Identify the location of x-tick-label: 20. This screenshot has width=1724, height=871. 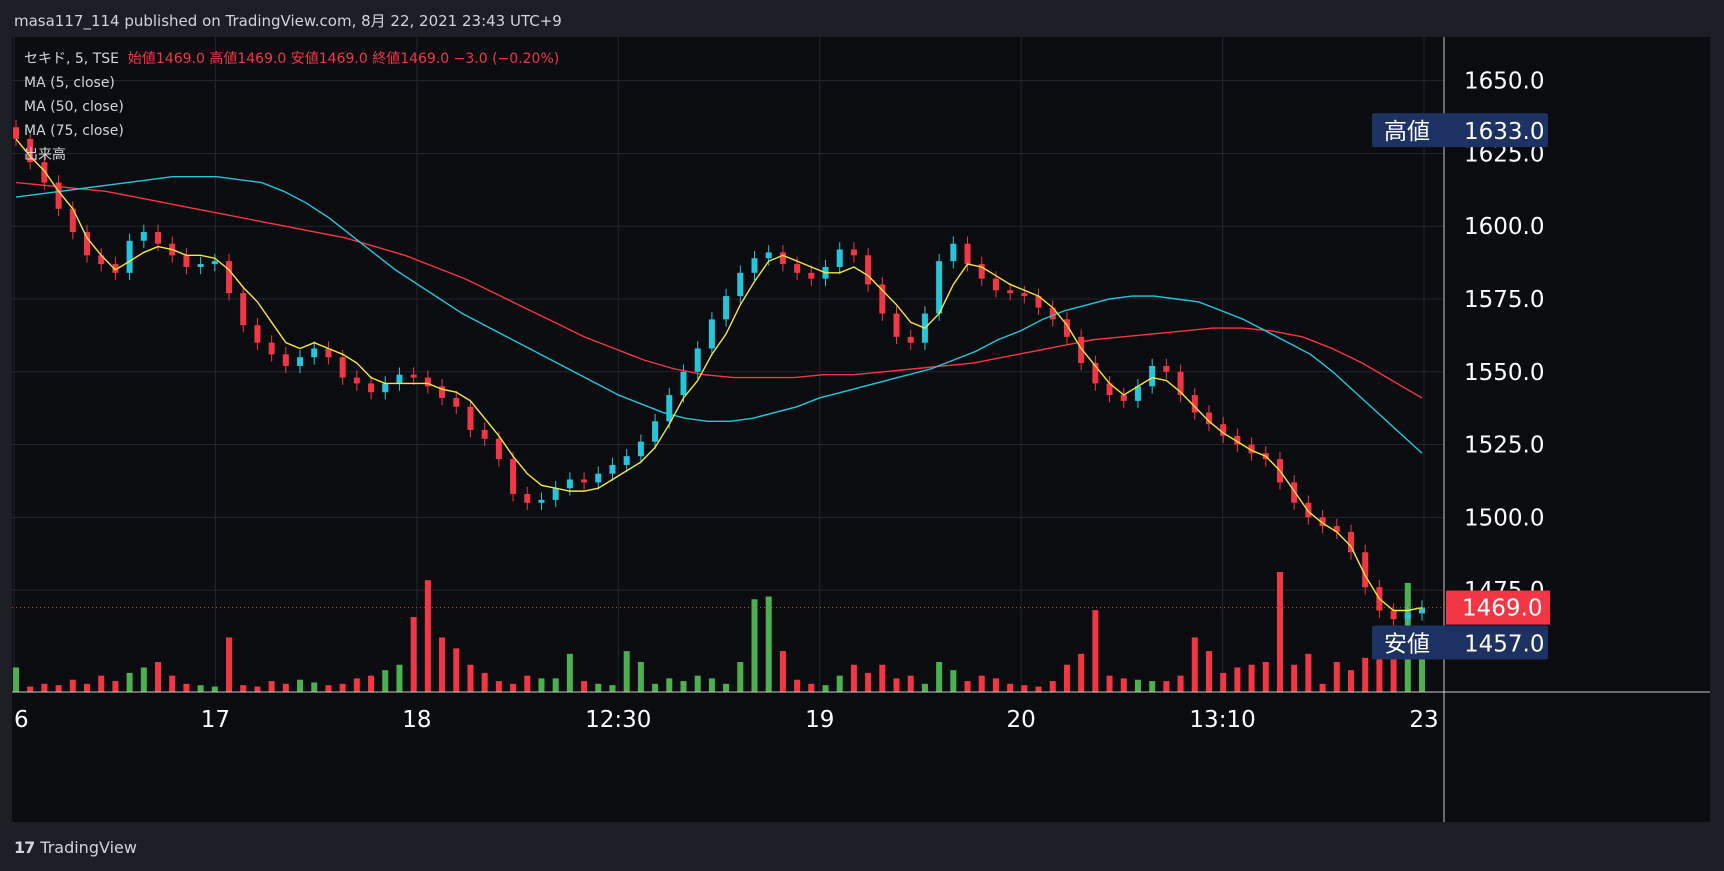
(1021, 720).